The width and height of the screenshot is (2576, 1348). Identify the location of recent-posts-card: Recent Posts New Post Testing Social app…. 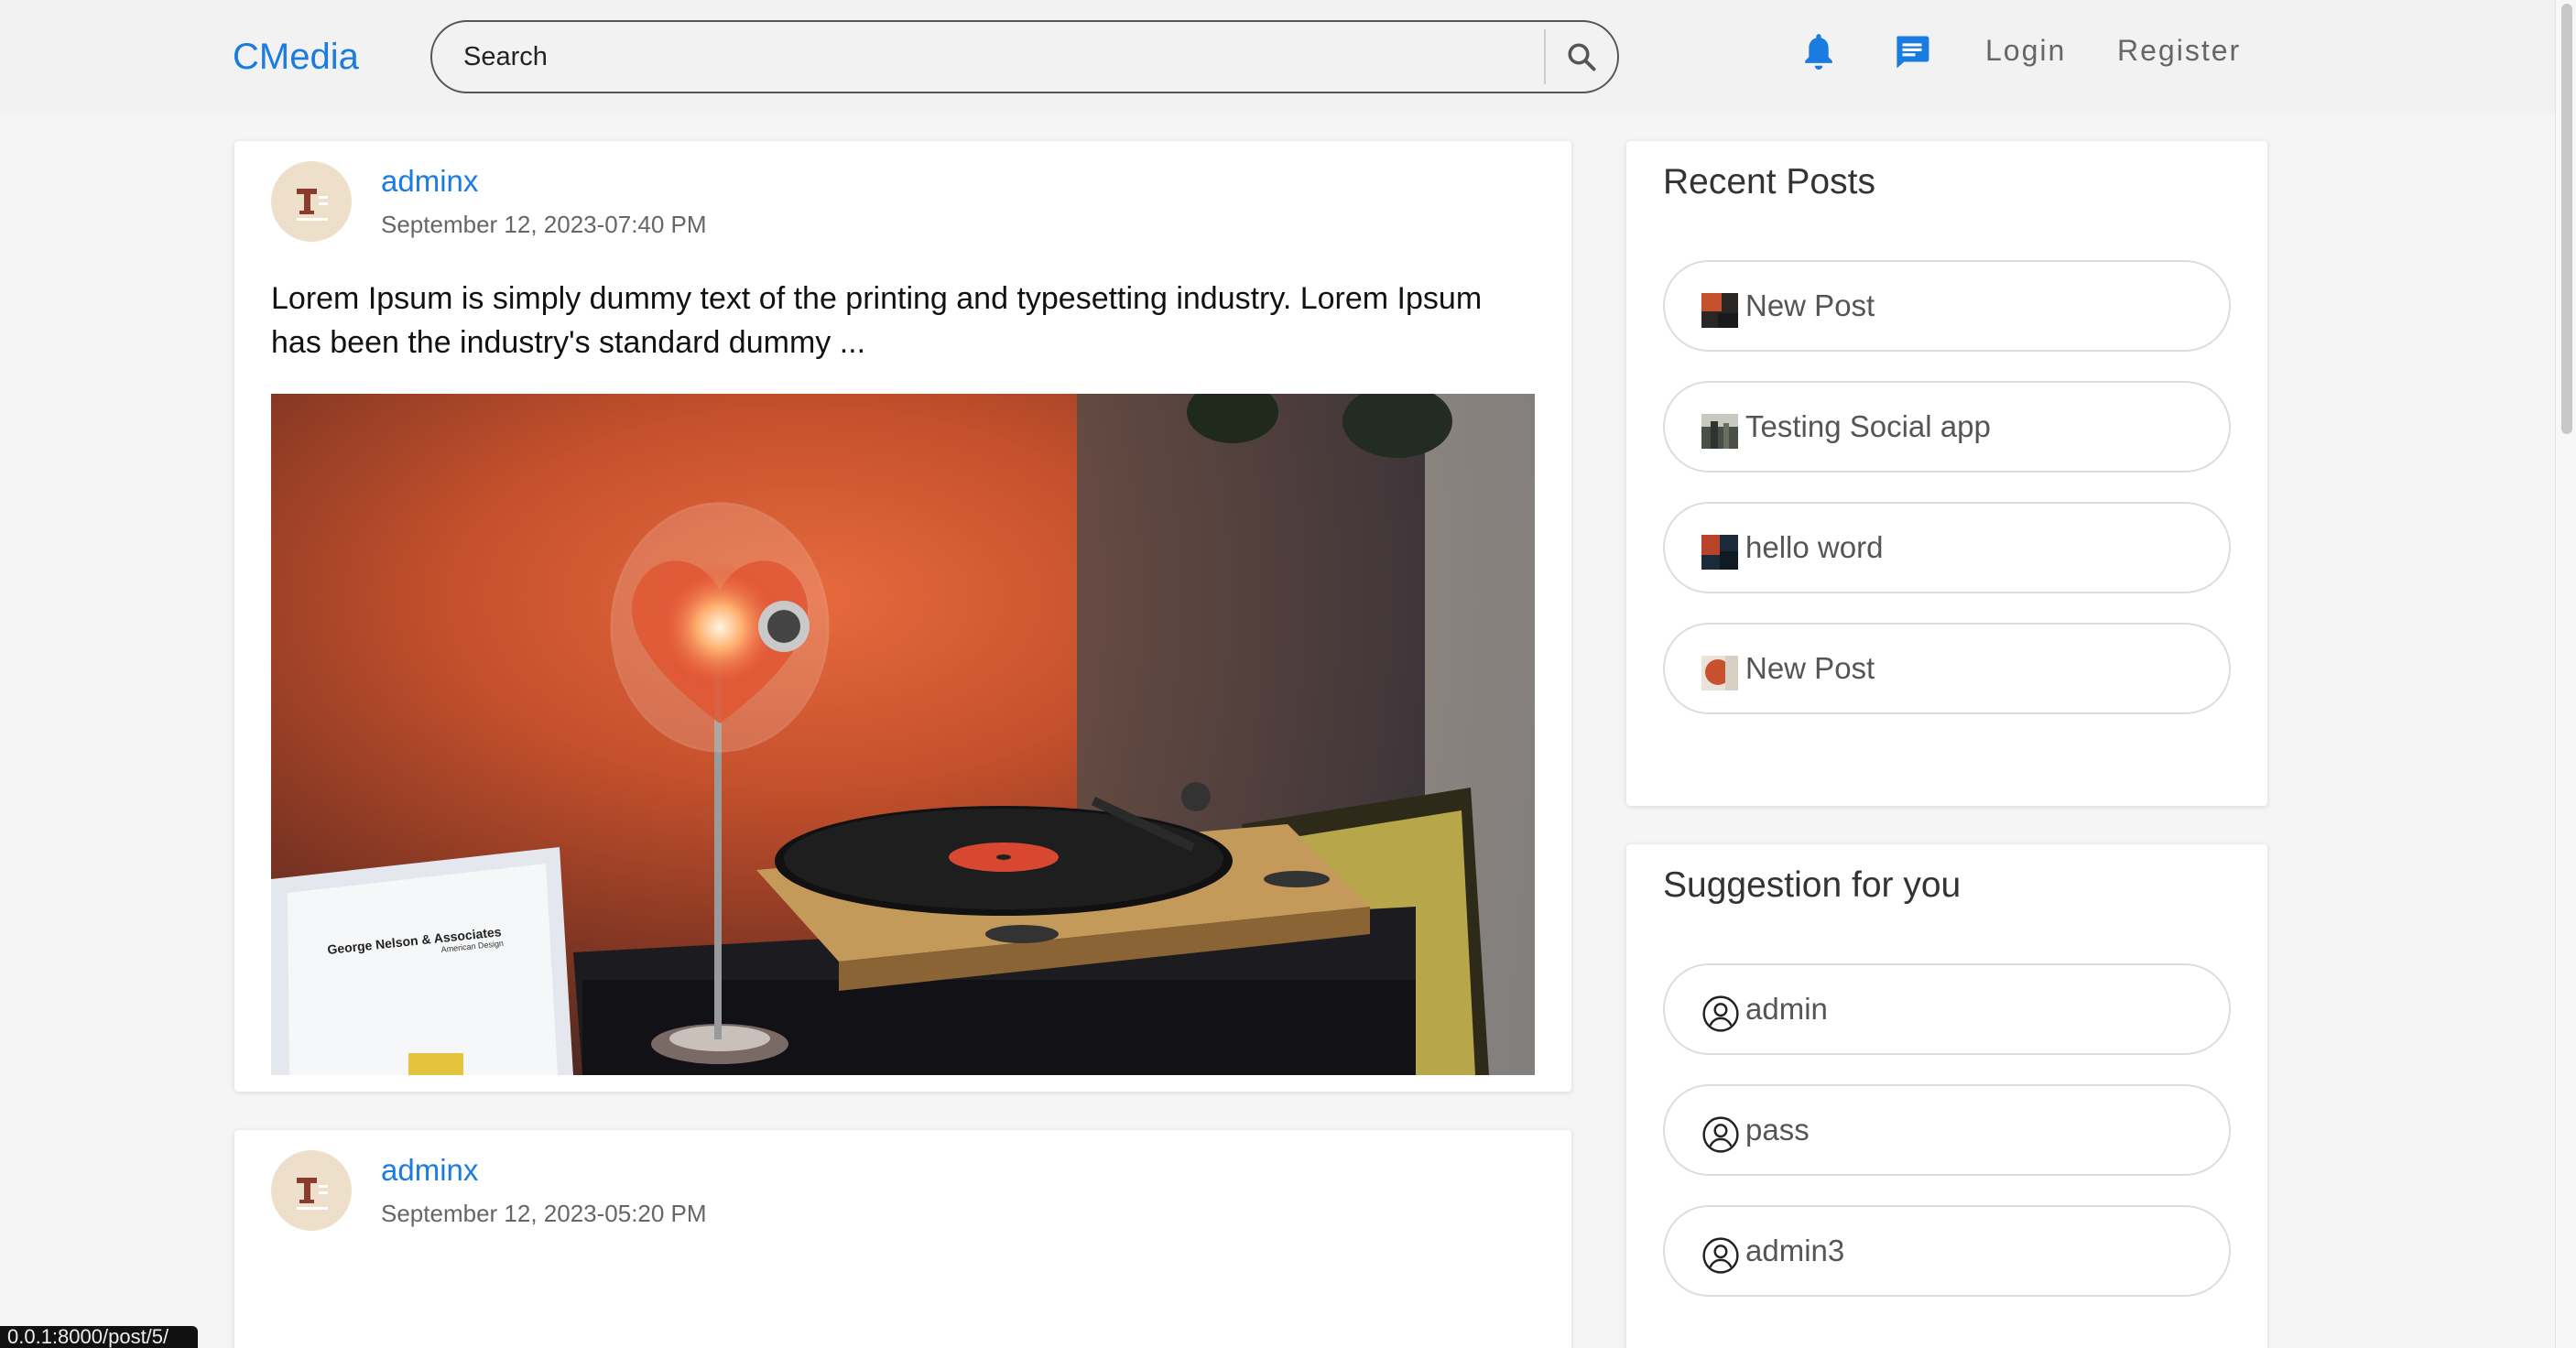
(1946, 473).